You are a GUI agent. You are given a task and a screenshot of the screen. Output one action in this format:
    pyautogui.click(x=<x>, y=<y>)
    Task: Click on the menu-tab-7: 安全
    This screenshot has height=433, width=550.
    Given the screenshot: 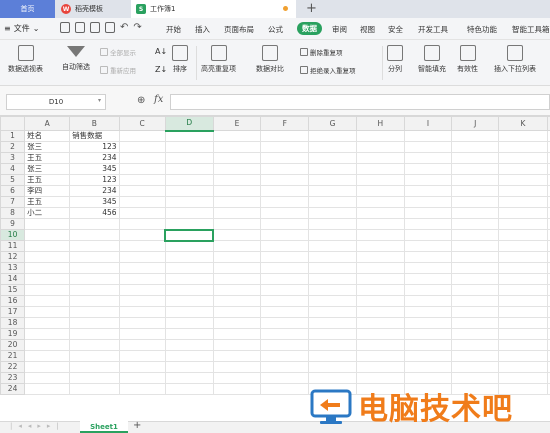 What is the action you would take?
    pyautogui.click(x=395, y=29)
    